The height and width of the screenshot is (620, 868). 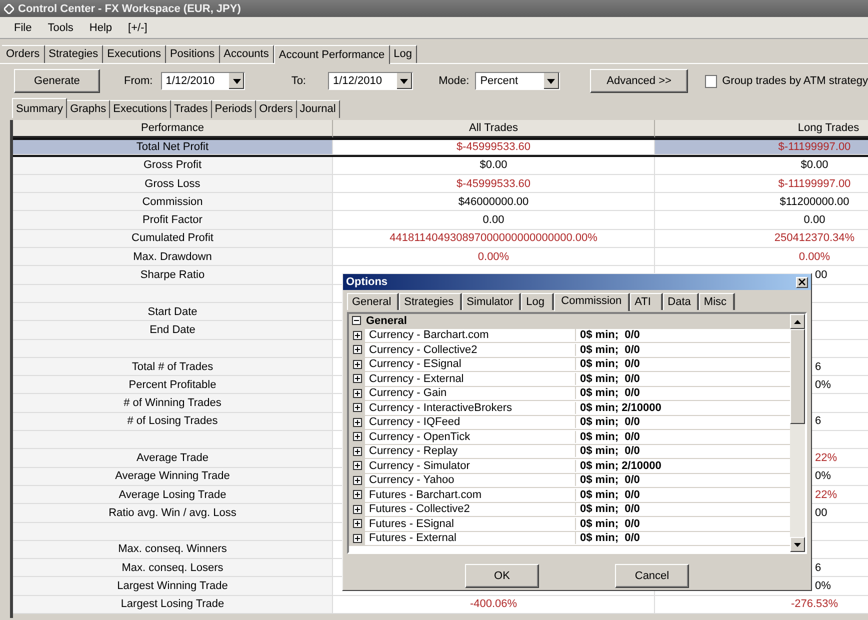 I want to click on tab: Simulator, so click(x=492, y=301).